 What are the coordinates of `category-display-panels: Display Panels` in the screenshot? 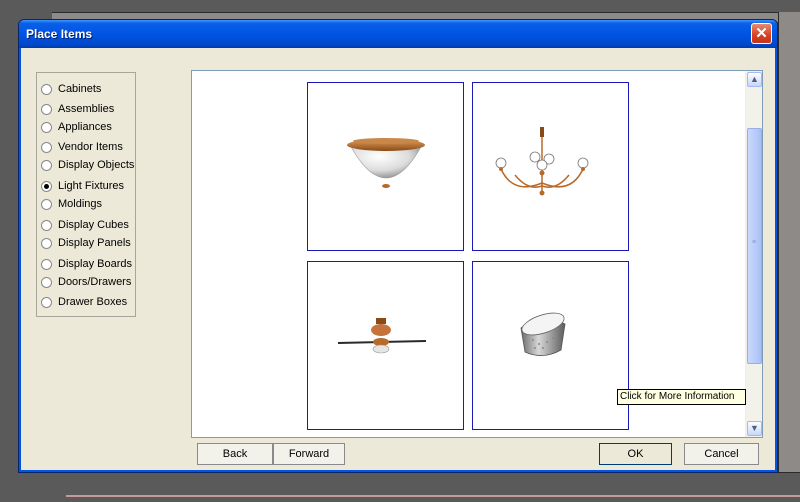 It's located at (86, 243).